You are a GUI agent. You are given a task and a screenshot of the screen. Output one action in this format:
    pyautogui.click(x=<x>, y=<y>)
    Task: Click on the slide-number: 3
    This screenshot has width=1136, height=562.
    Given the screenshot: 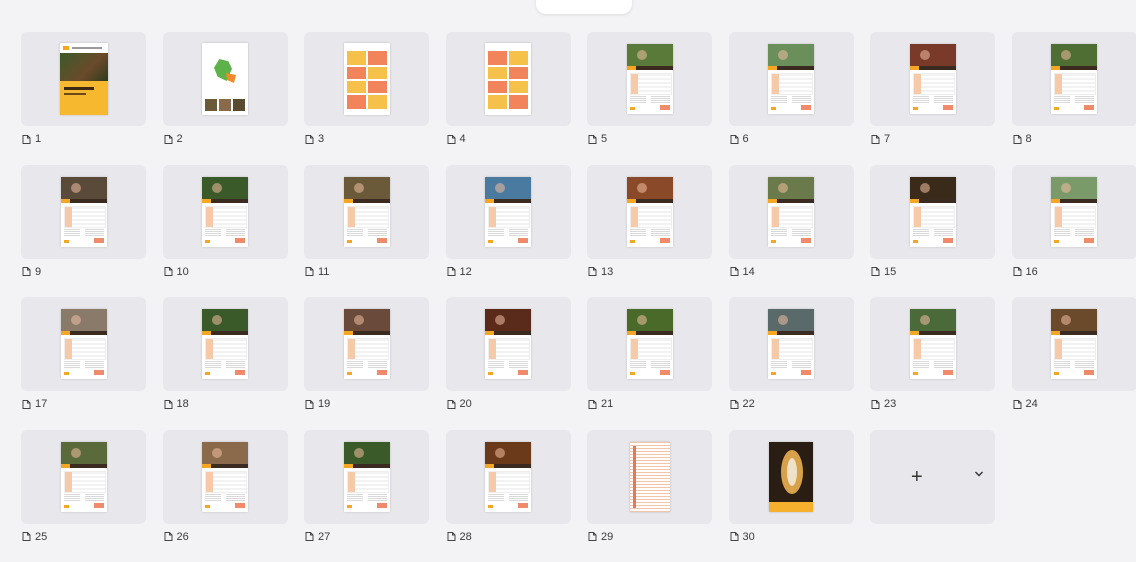 What is the action you would take?
    pyautogui.click(x=321, y=139)
    